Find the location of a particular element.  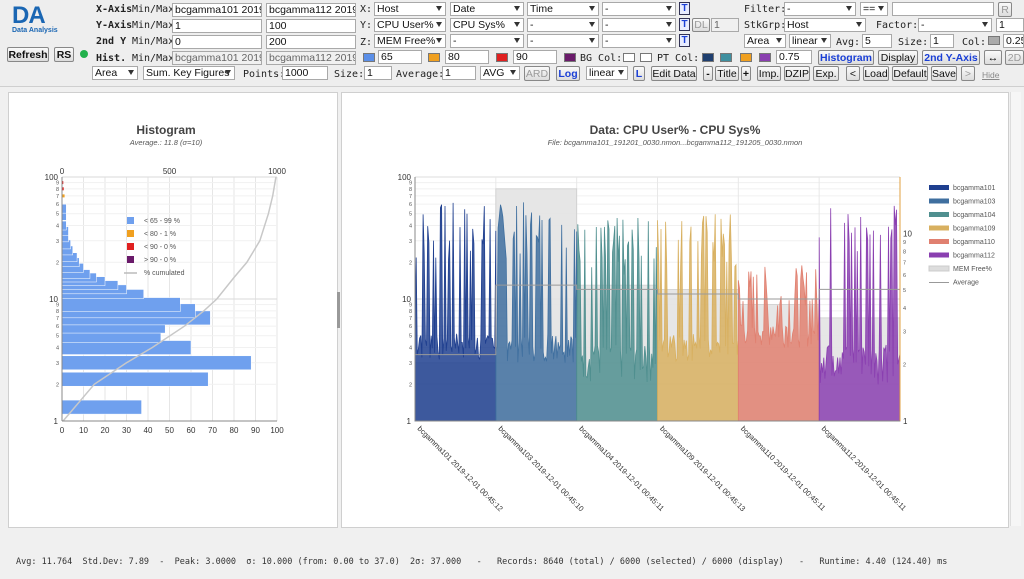

histogram-button: Histogram is located at coordinates (846, 57).